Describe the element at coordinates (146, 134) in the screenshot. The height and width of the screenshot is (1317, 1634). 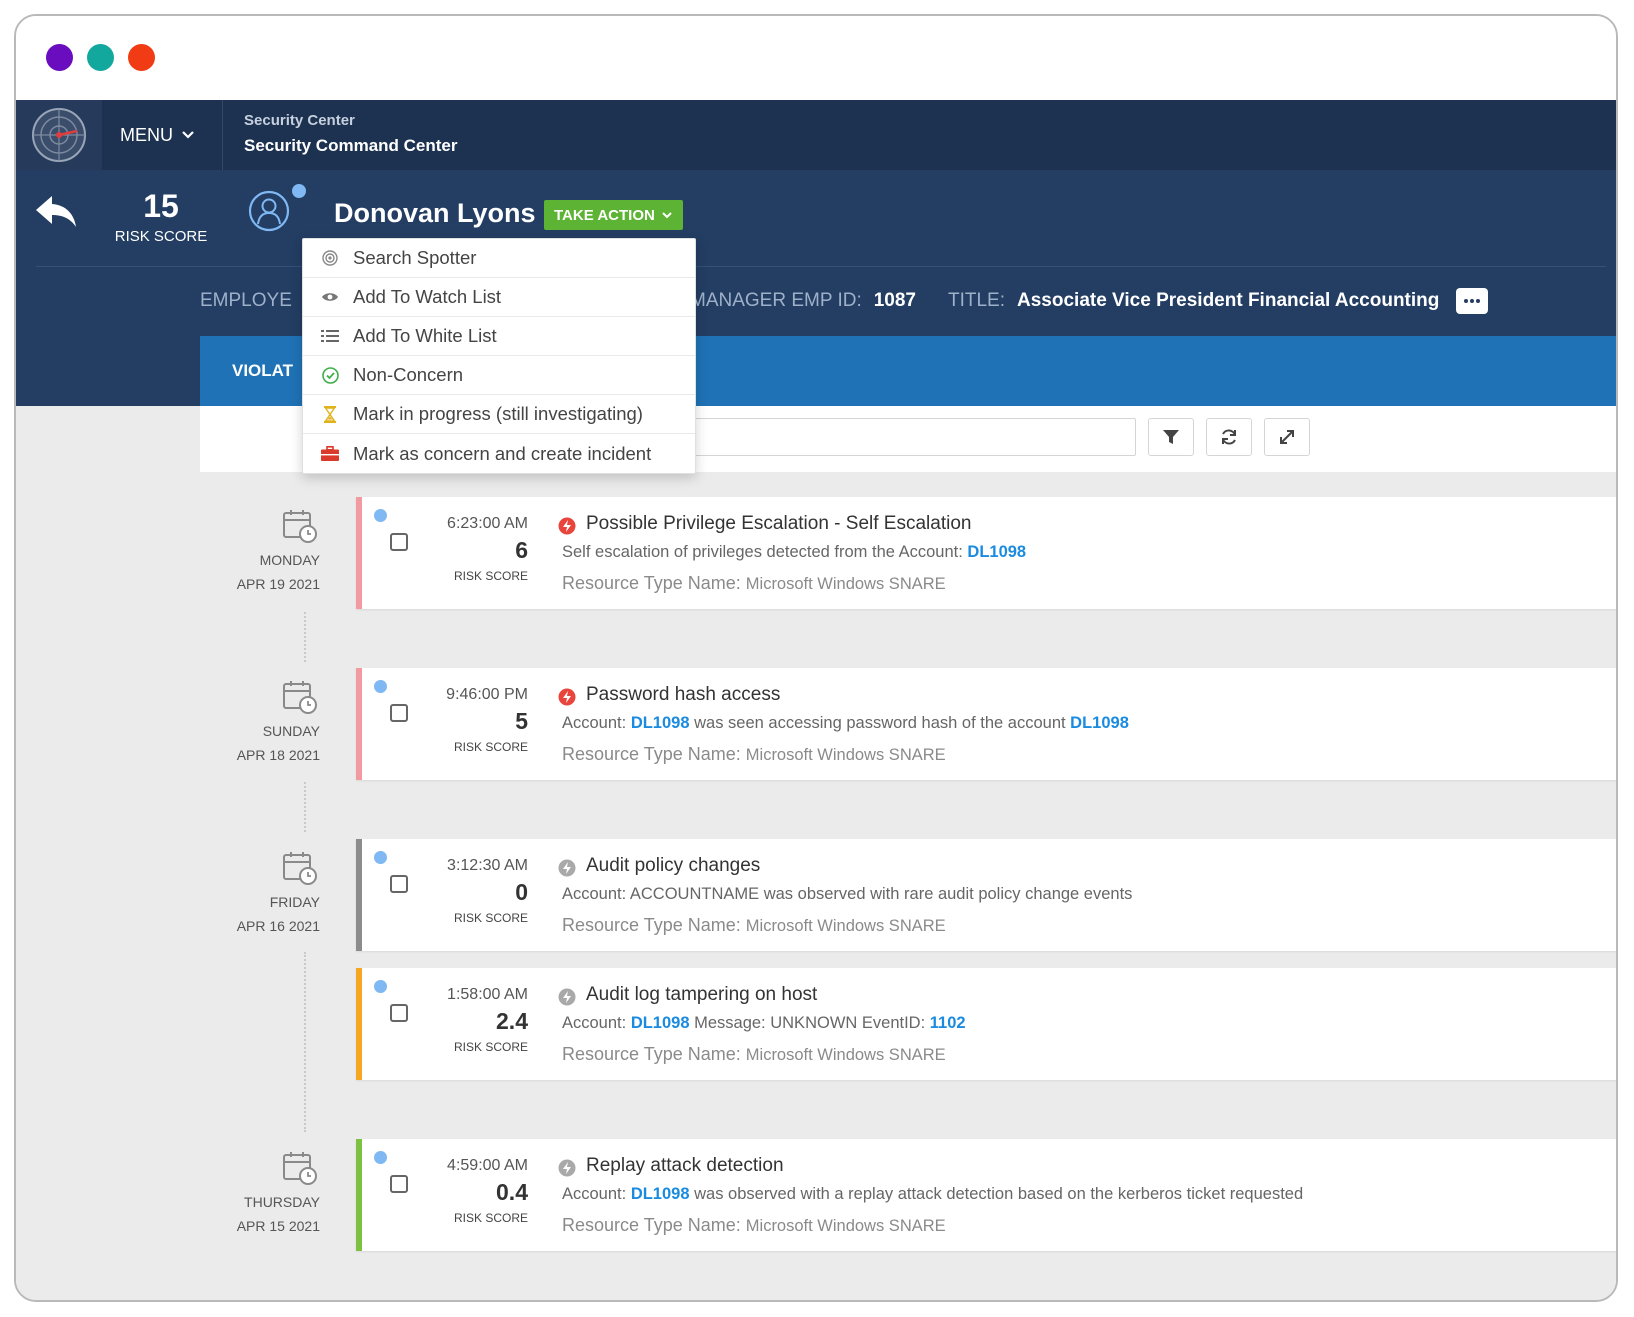
I see `menu-label: MENU` at that location.